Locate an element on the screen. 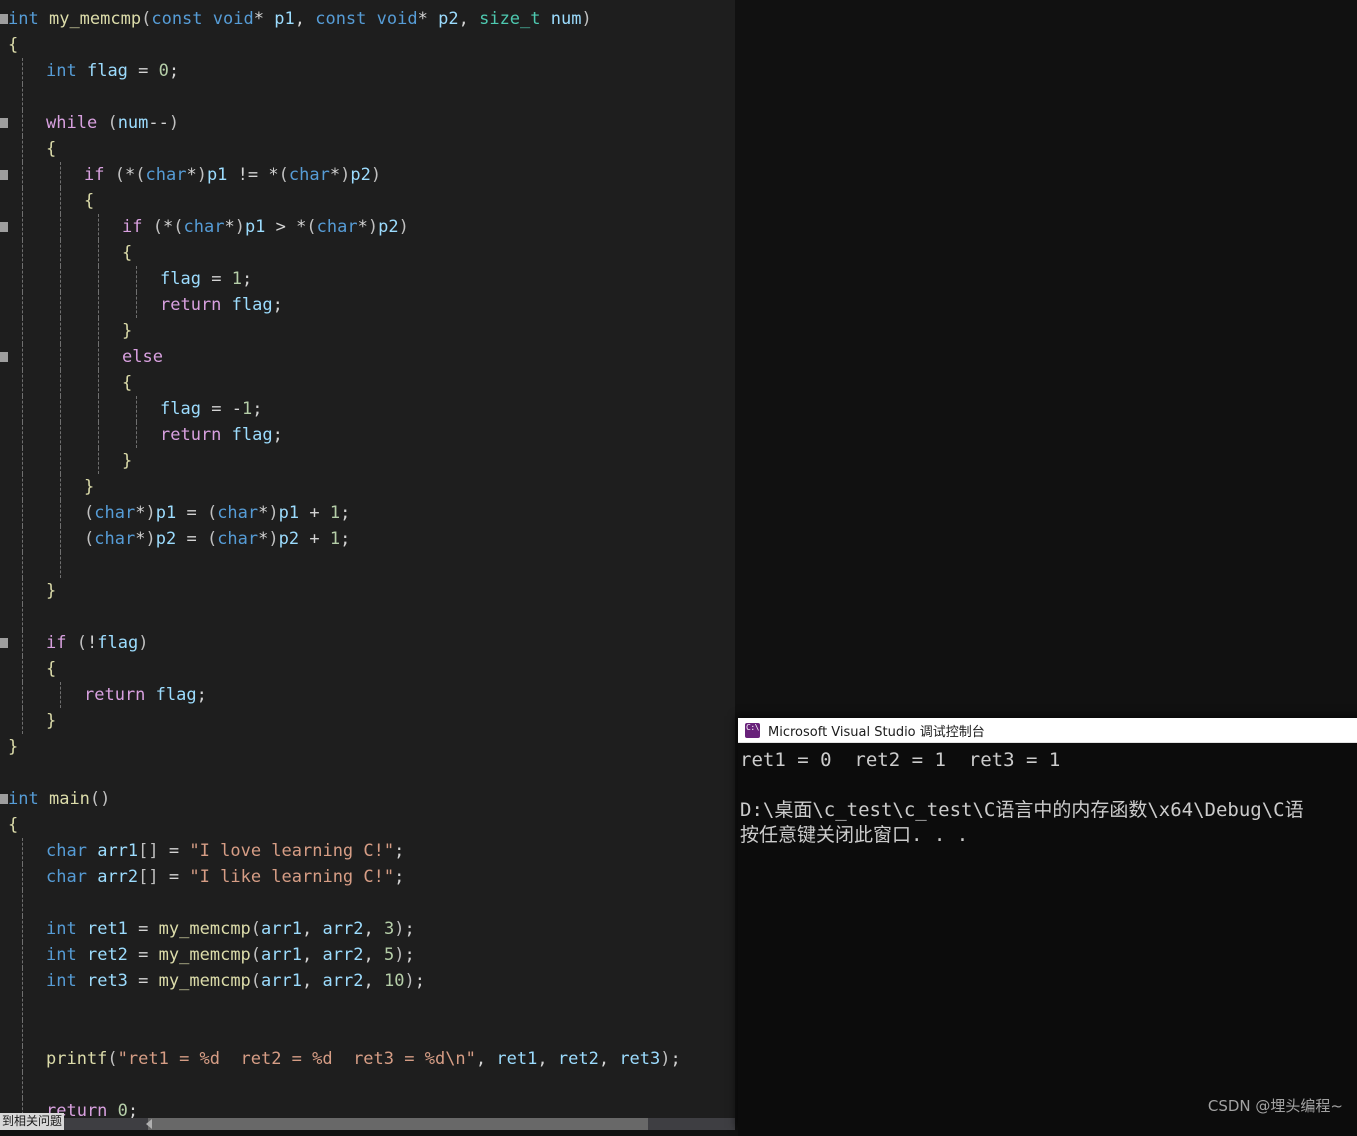 Image resolution: width=1357 pixels, height=1136 pixels. console-titlebar: Microsoft Visual Studio 调试控制台 is located at coordinates (1047, 730).